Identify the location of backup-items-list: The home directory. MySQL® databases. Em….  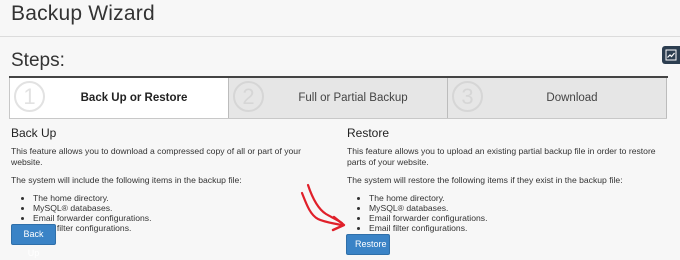
(168, 213).